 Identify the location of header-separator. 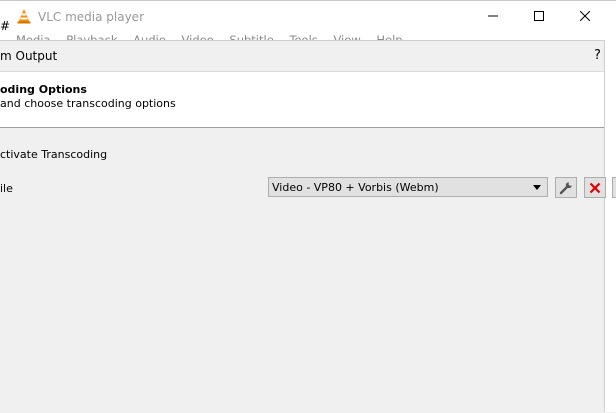
(302, 127).